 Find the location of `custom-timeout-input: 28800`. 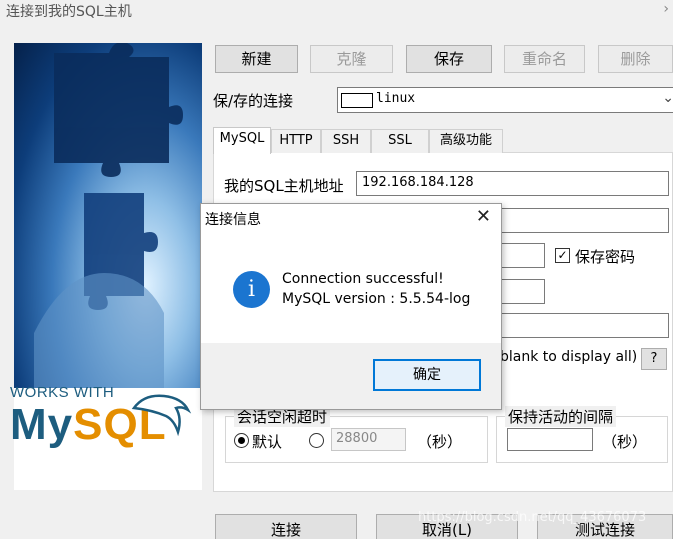

custom-timeout-input: 28800 is located at coordinates (368, 439).